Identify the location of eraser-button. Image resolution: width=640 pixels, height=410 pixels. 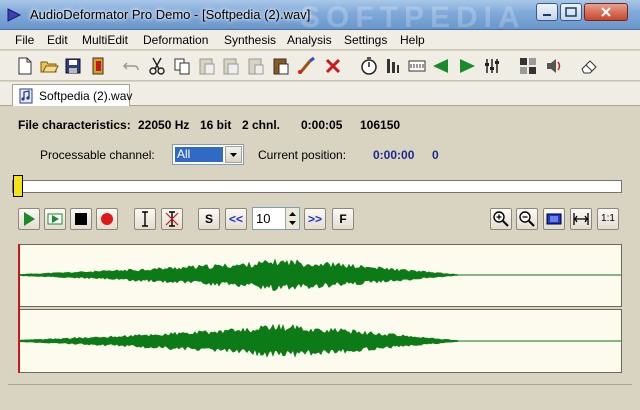
(589, 66).